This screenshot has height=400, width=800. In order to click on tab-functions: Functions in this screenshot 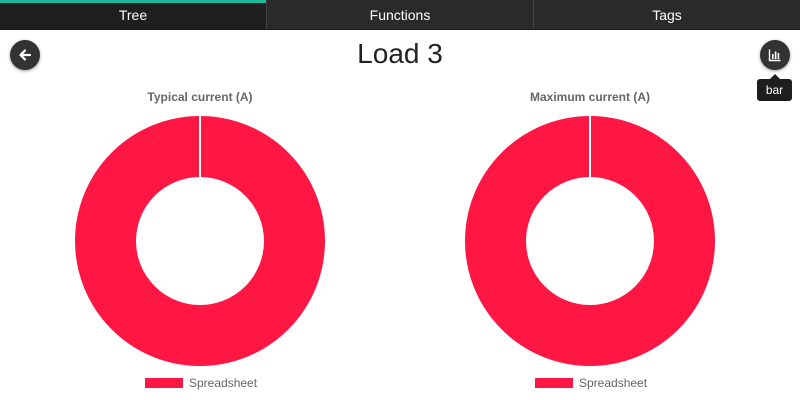, I will do `click(400, 14)`.